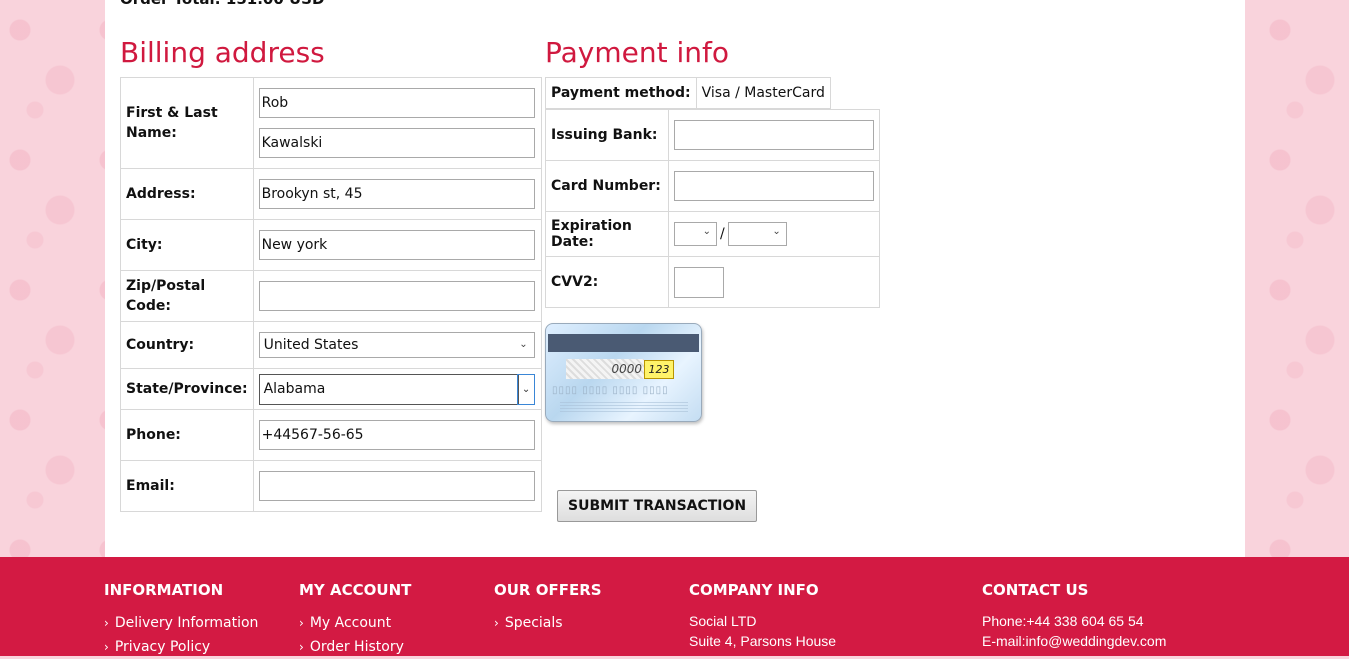 The height and width of the screenshot is (659, 1349). What do you see at coordinates (187, 194) in the screenshot?
I see `address-label: Address:` at bounding box center [187, 194].